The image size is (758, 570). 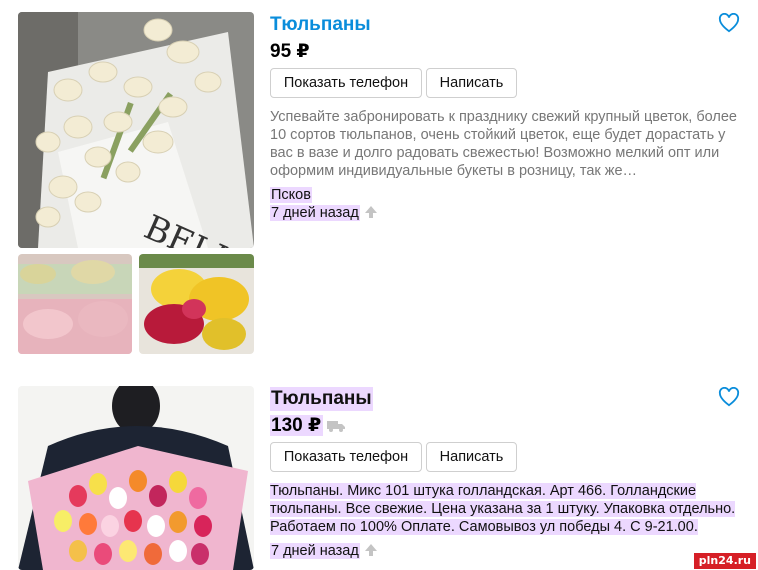 I want to click on watermark-logo: pln24.ru, so click(x=724, y=561).